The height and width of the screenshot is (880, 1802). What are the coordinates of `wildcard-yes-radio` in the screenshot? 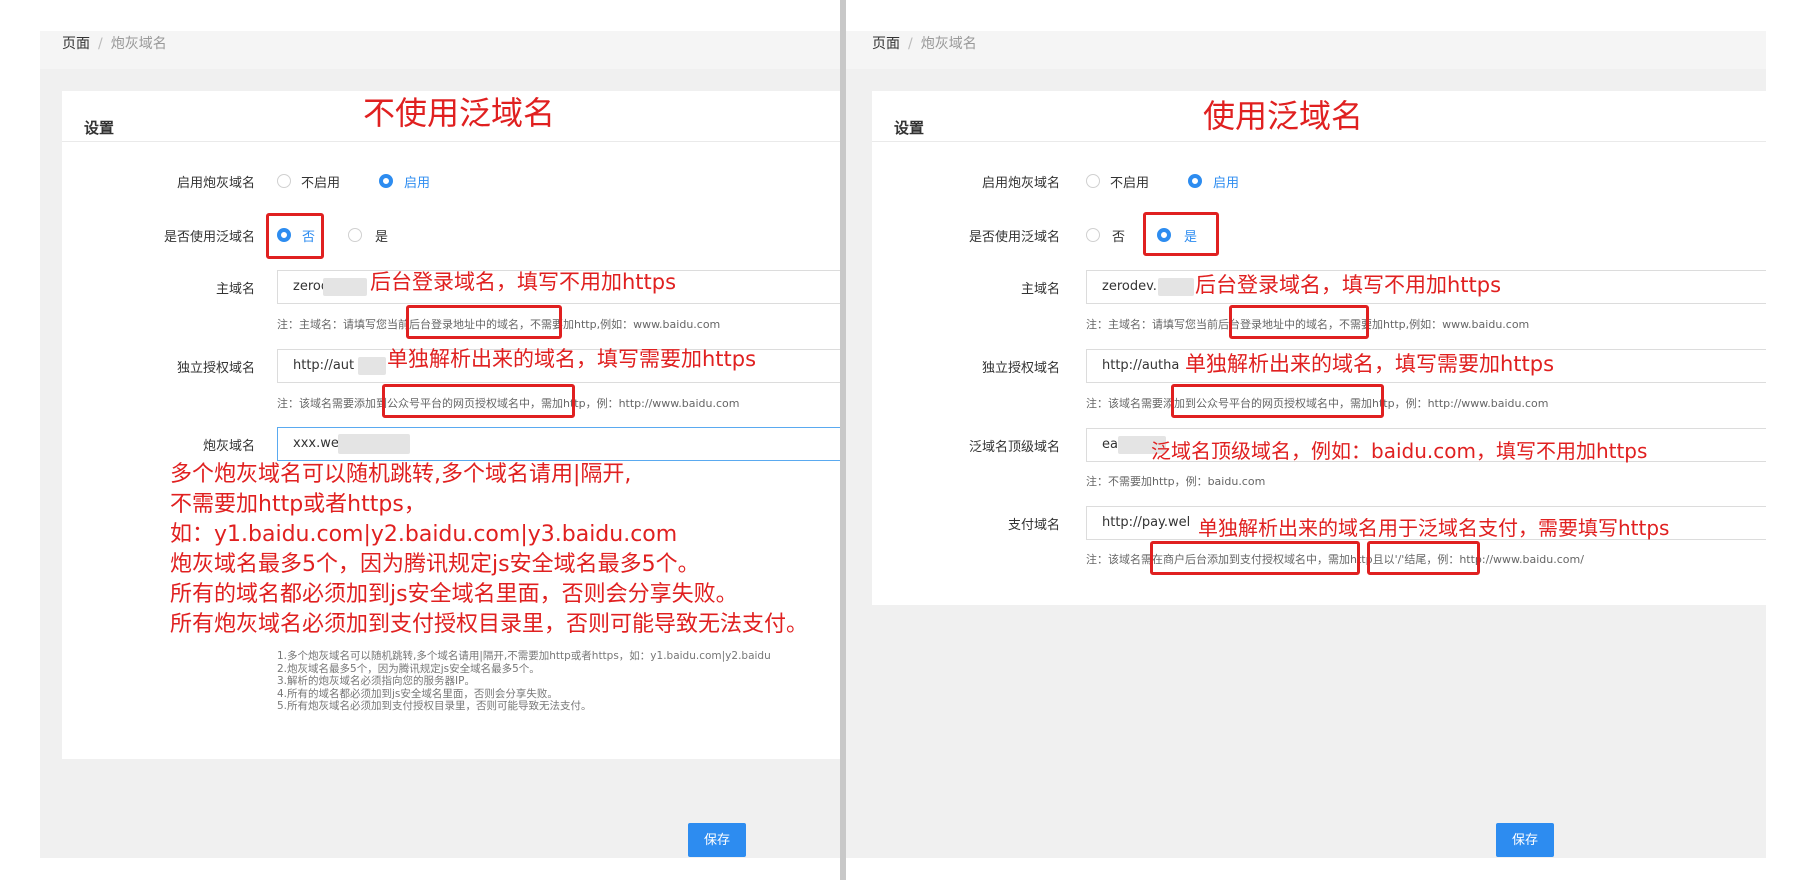 It's located at (355, 235).